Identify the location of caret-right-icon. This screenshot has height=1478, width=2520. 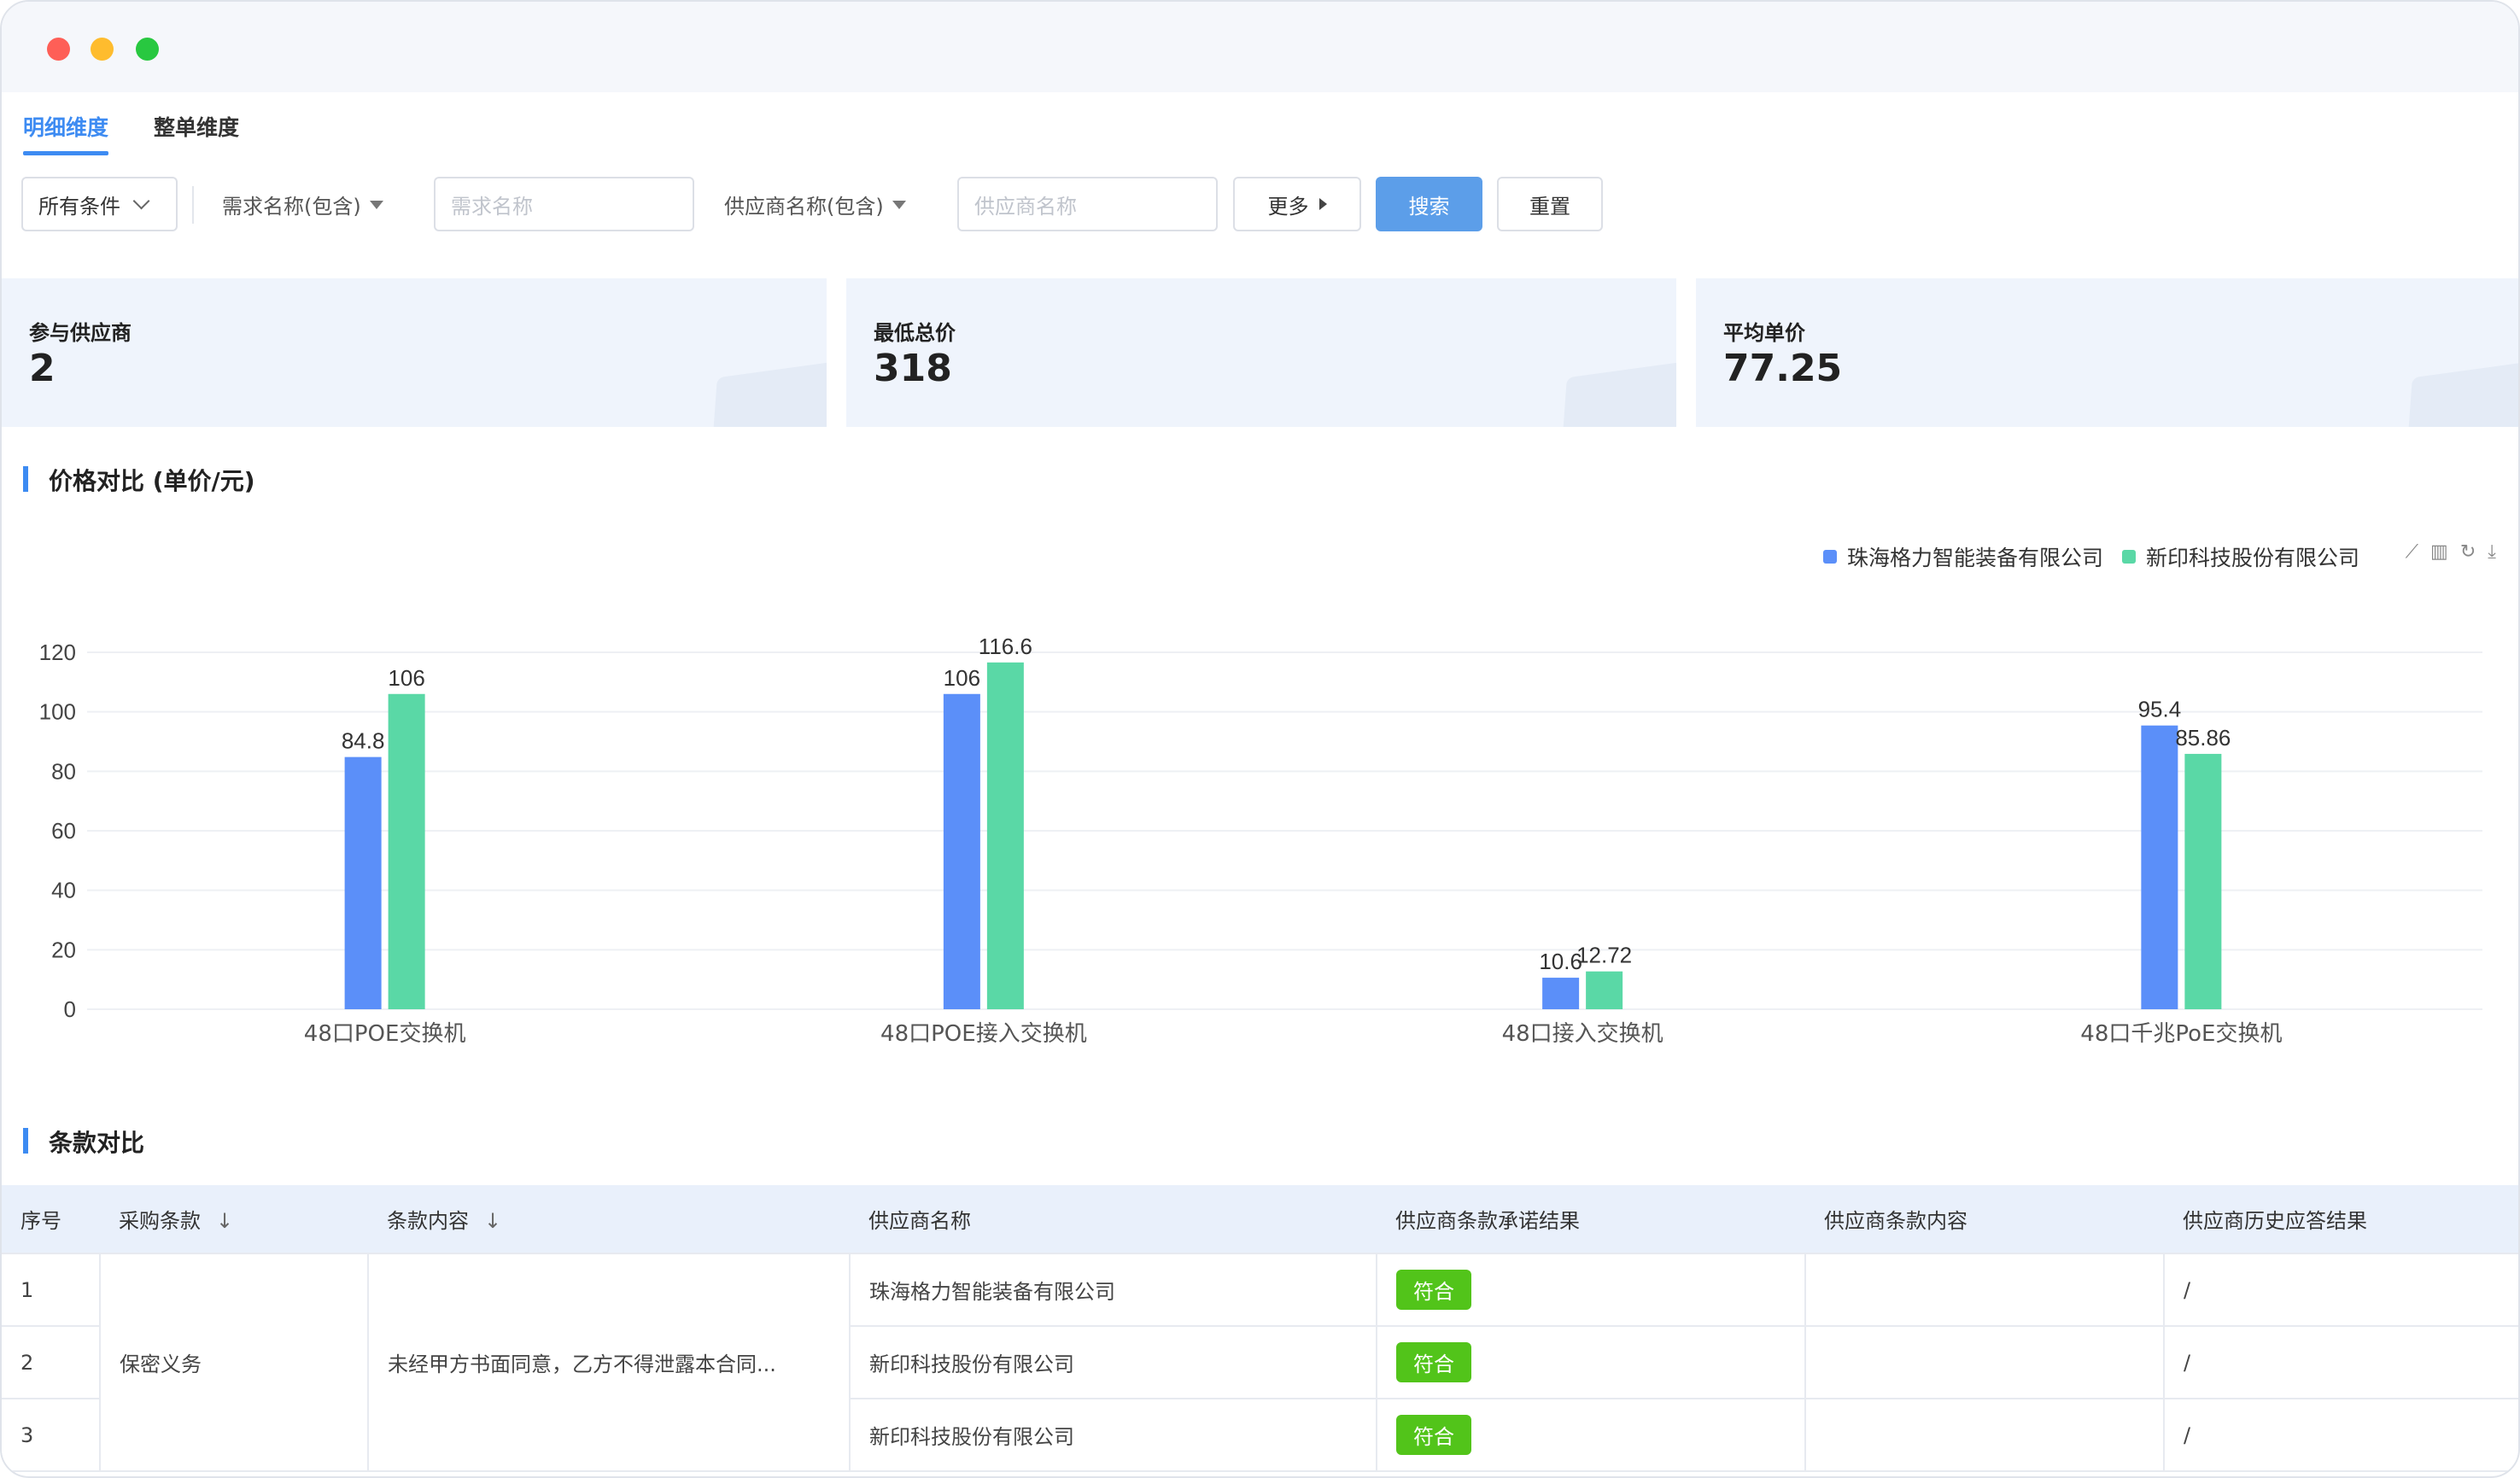
(1322, 204).